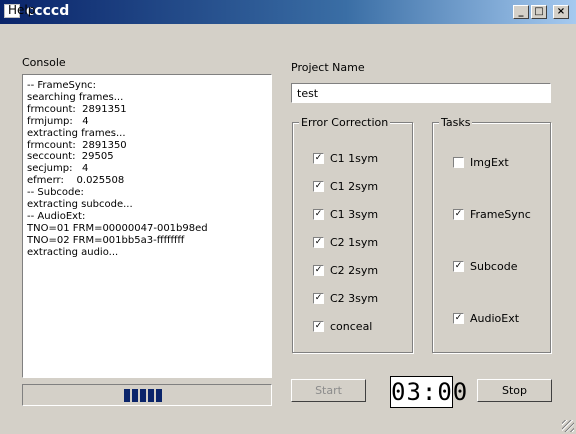 The image size is (576, 434). Describe the element at coordinates (328, 390) in the screenshot. I see `start-button: Start` at that location.